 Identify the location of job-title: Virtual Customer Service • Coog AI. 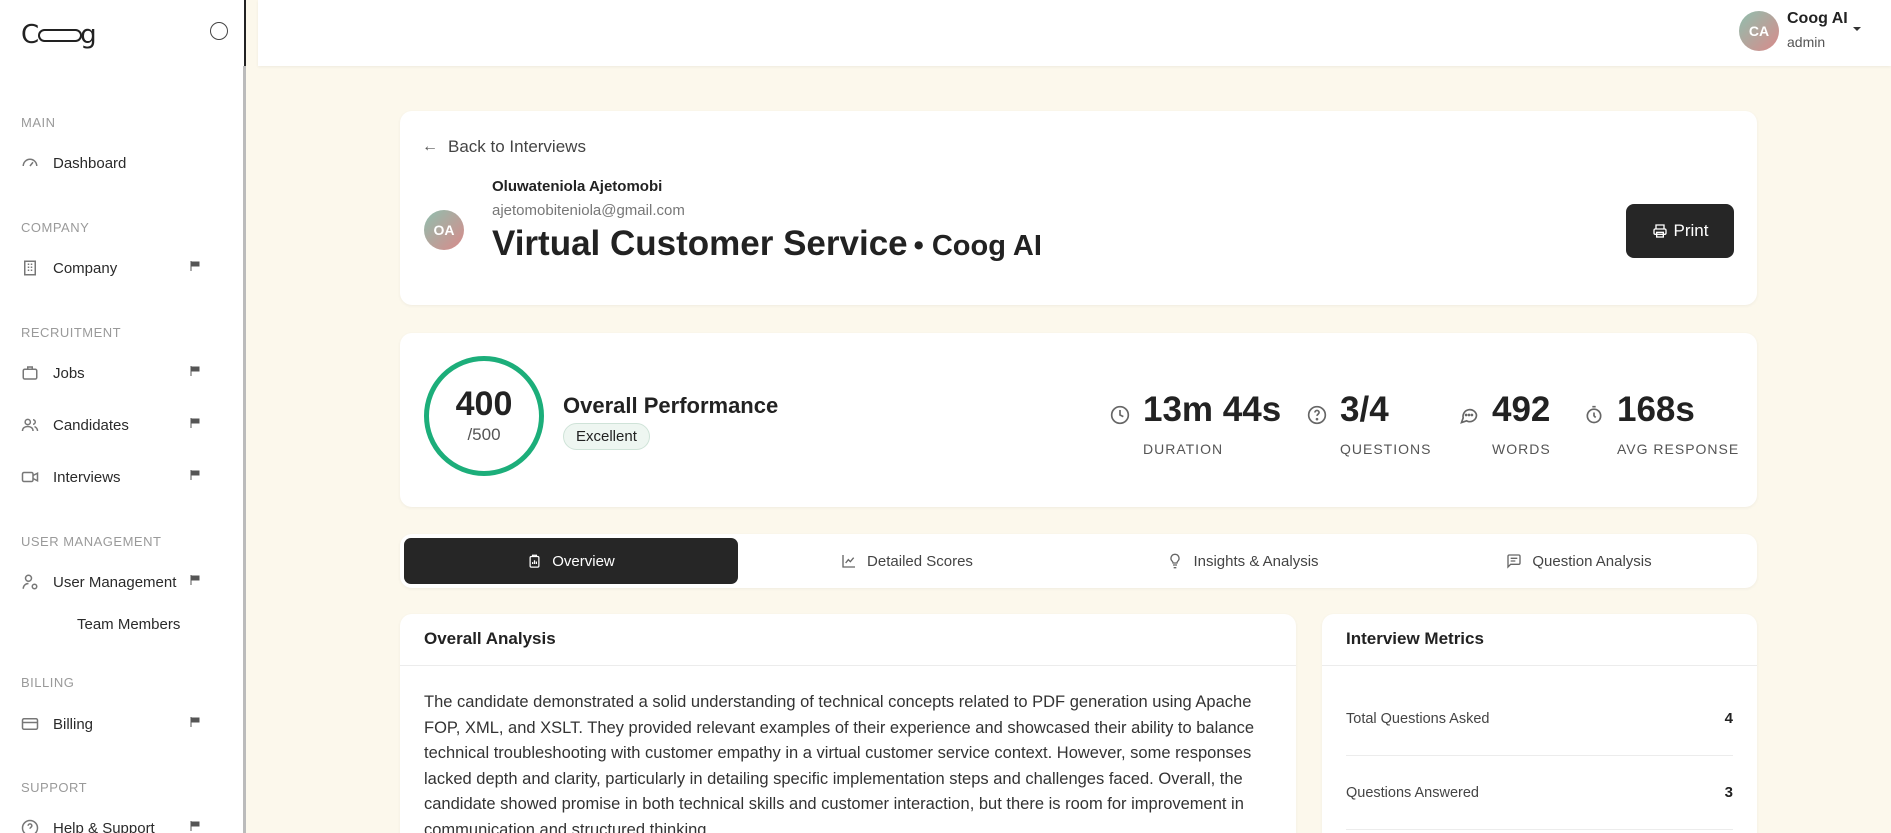
(767, 244).